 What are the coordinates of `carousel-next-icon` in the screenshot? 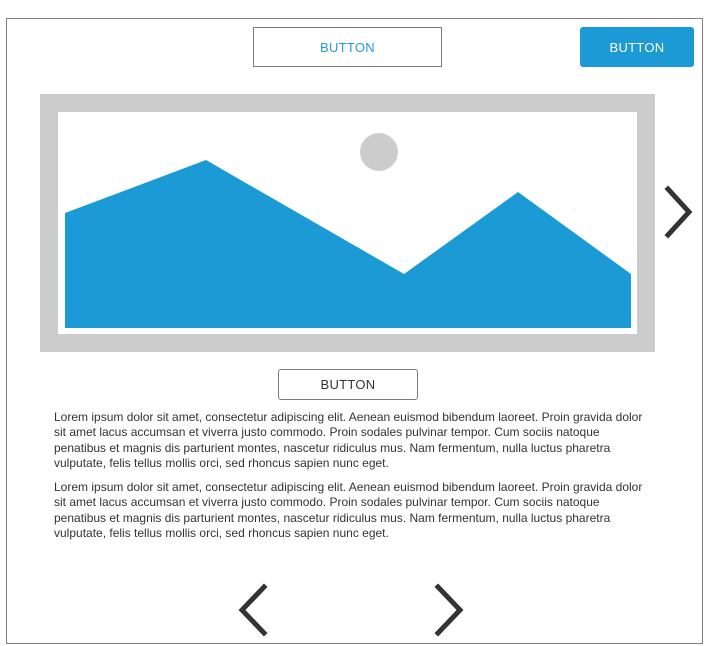 It's located at (679, 212).